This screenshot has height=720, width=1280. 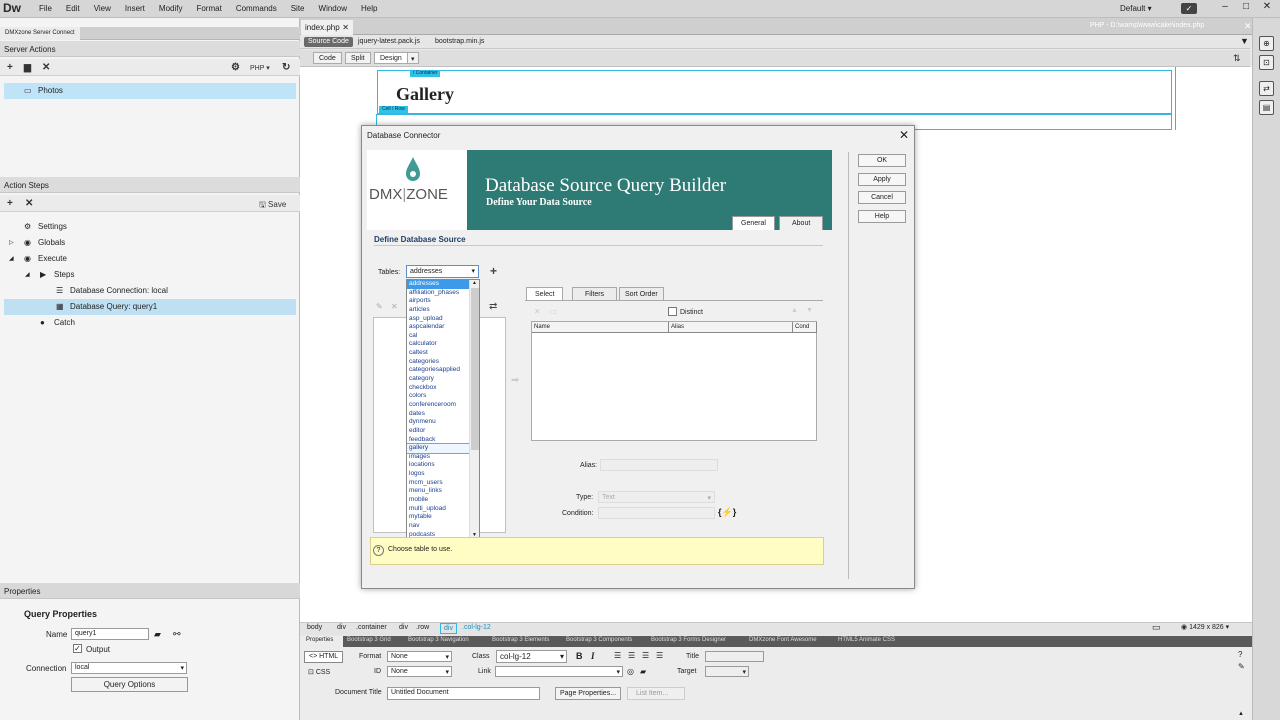 I want to click on indent-icon: ☰, so click(x=659, y=655).